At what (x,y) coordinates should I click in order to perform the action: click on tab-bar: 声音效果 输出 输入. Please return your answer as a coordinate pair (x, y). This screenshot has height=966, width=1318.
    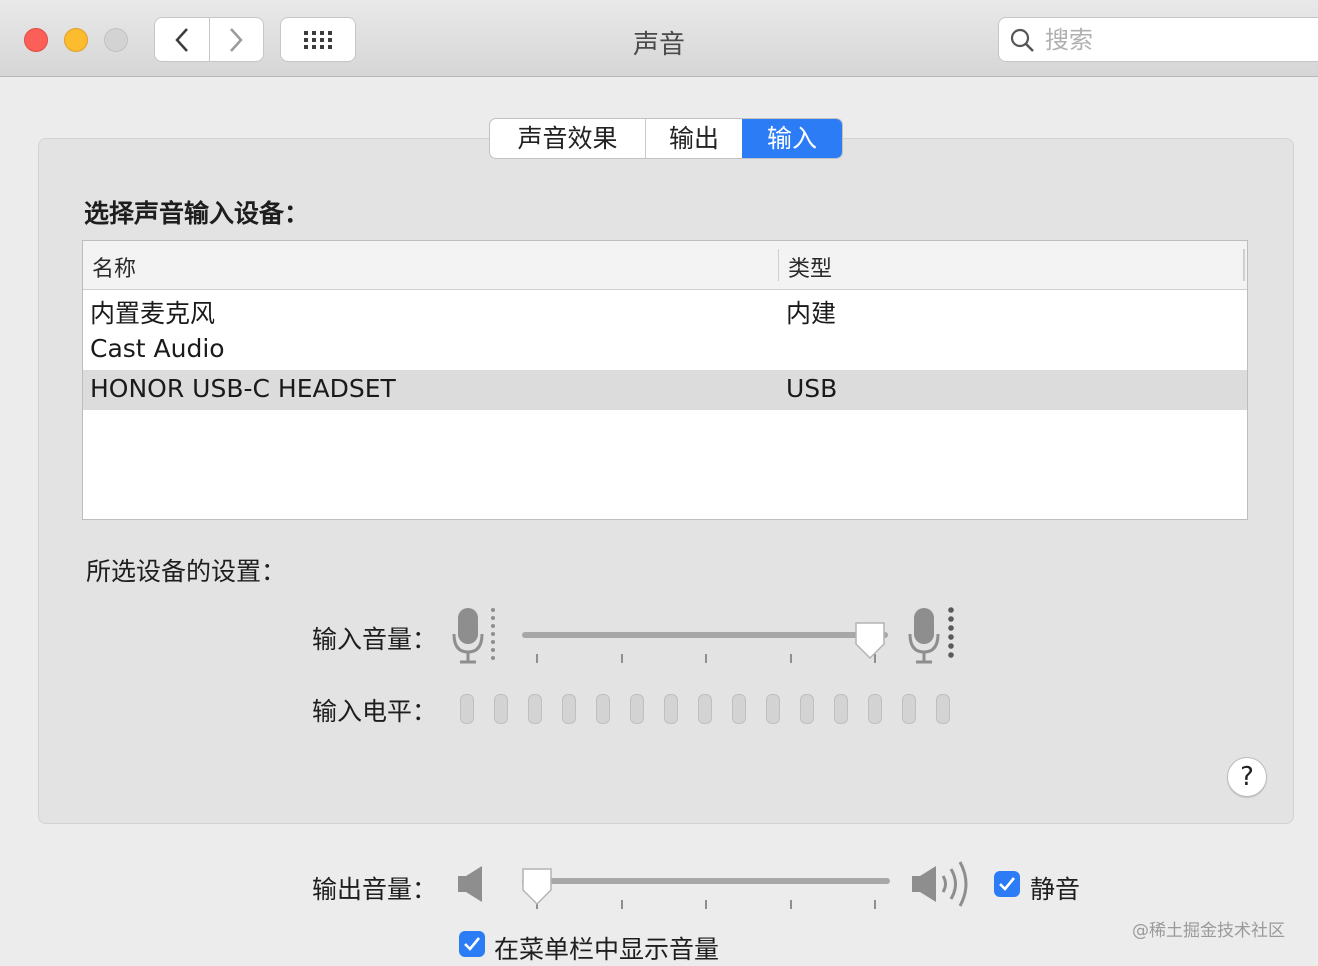
    Looking at the image, I should click on (666, 138).